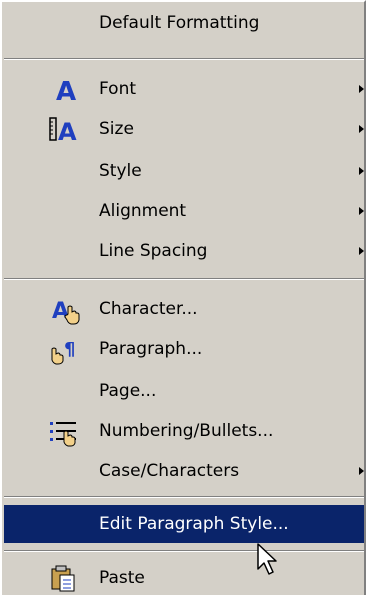 The image size is (370, 611). Describe the element at coordinates (184, 578) in the screenshot. I see `menu-item-paste: Paste` at that location.